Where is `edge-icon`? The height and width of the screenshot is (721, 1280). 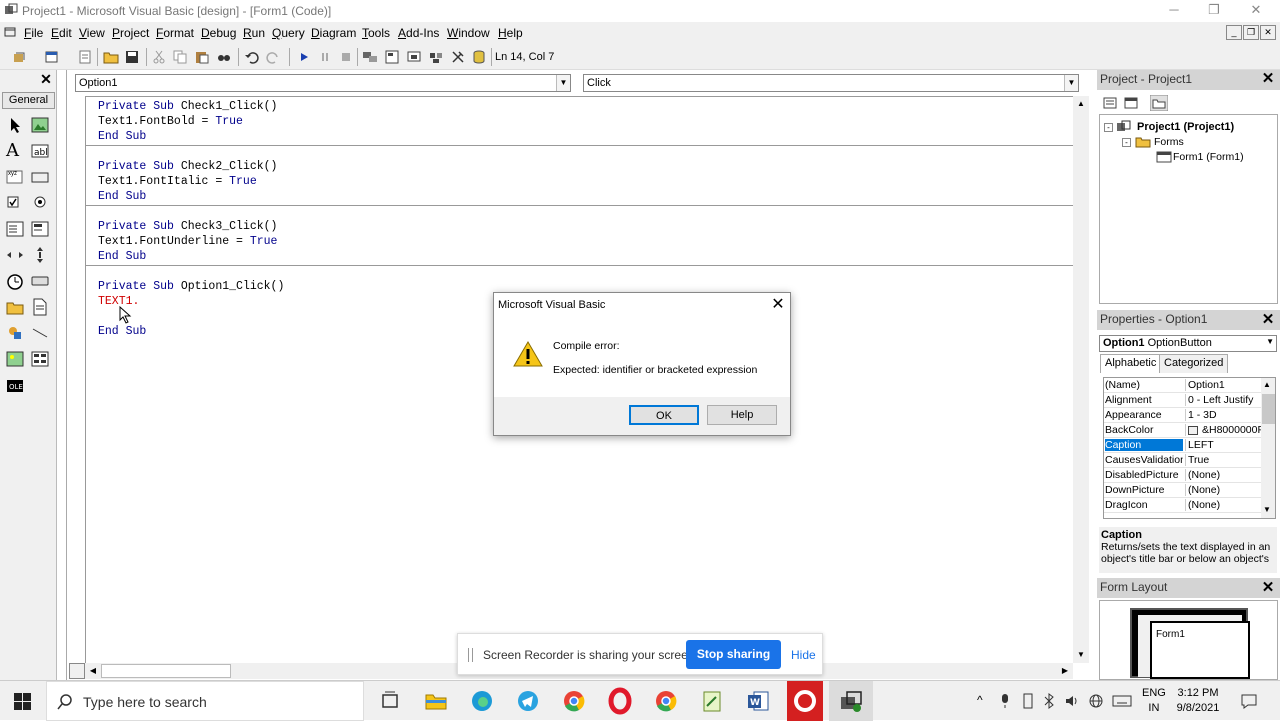
edge-icon is located at coordinates (482, 701).